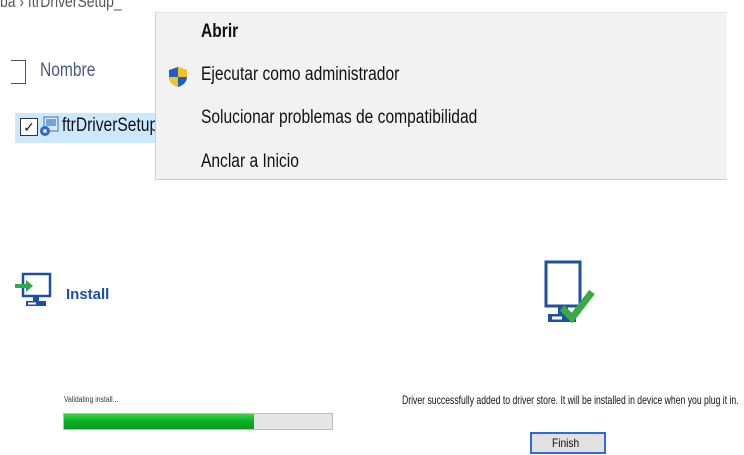 This screenshot has width=744, height=455. What do you see at coordinates (88, 294) in the screenshot?
I see `install-title: Install` at bounding box center [88, 294].